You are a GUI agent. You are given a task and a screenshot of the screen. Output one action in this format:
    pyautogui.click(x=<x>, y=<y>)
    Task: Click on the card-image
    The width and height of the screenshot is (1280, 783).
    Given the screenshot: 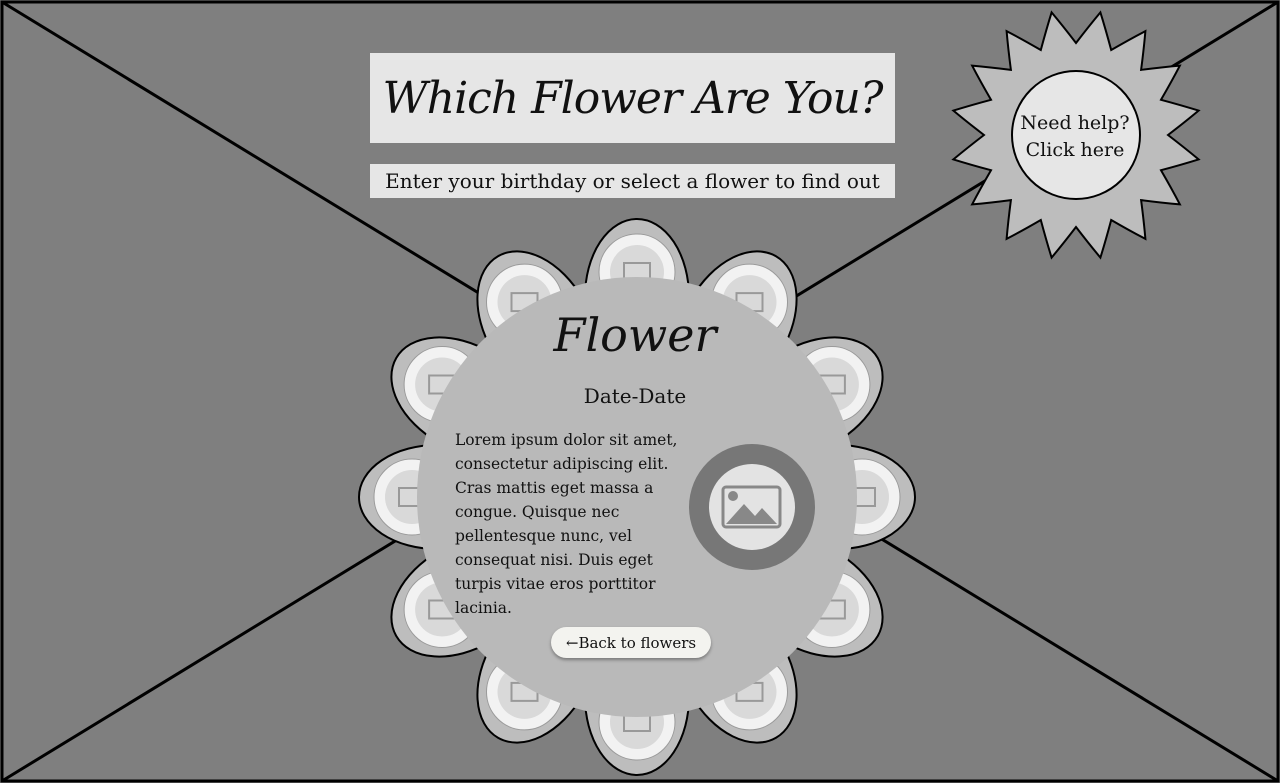 What is the action you would take?
    pyautogui.click(x=752, y=507)
    